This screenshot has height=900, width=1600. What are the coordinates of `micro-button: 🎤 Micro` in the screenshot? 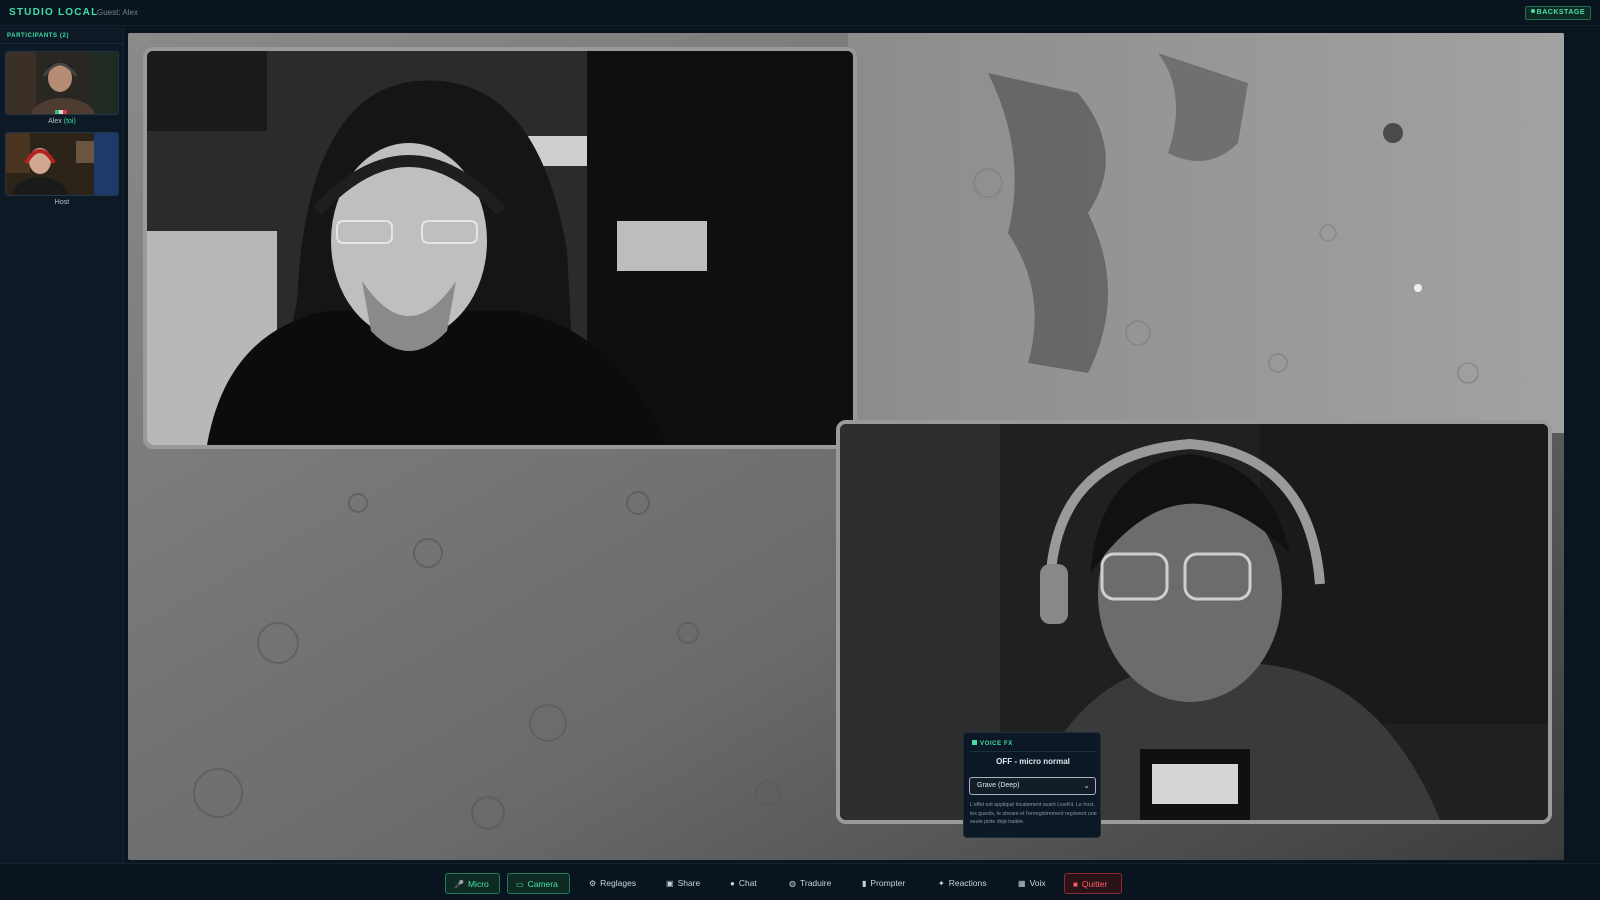 It's located at (472, 883).